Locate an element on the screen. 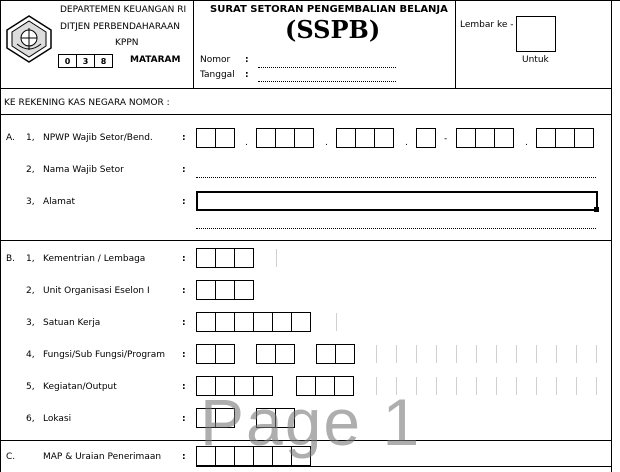 The image size is (620, 472). output-code is located at coordinates (325, 386).